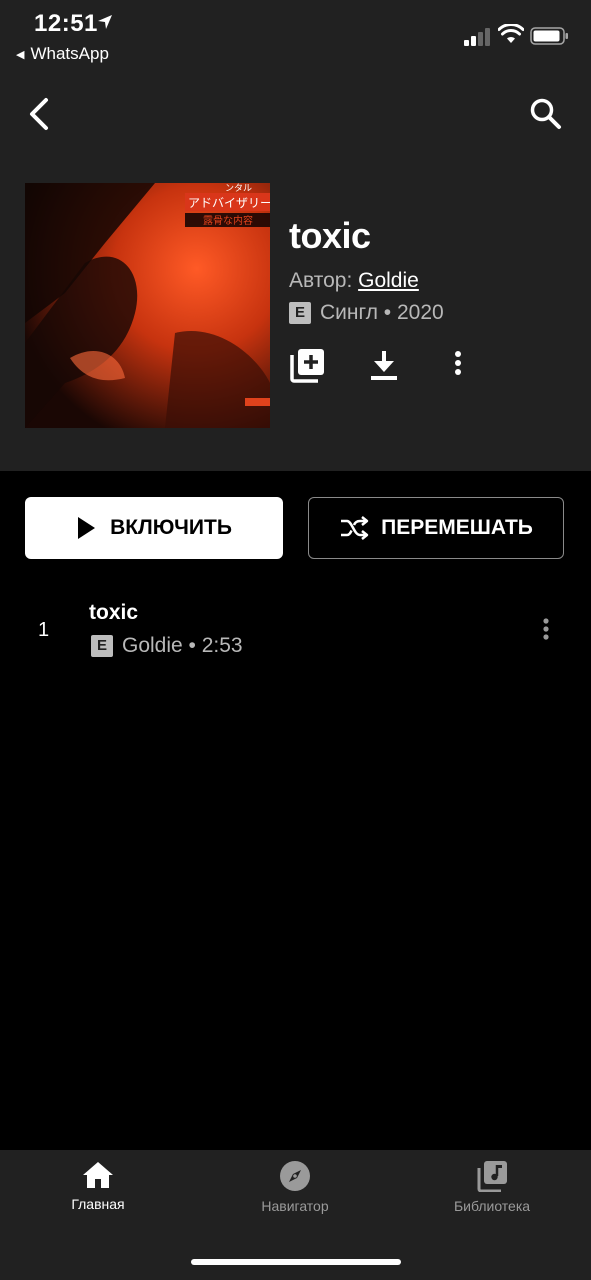 The height and width of the screenshot is (1280, 591). Describe the element at coordinates (69, 53) in the screenshot. I see `back-app-label: WhatsApp` at that location.